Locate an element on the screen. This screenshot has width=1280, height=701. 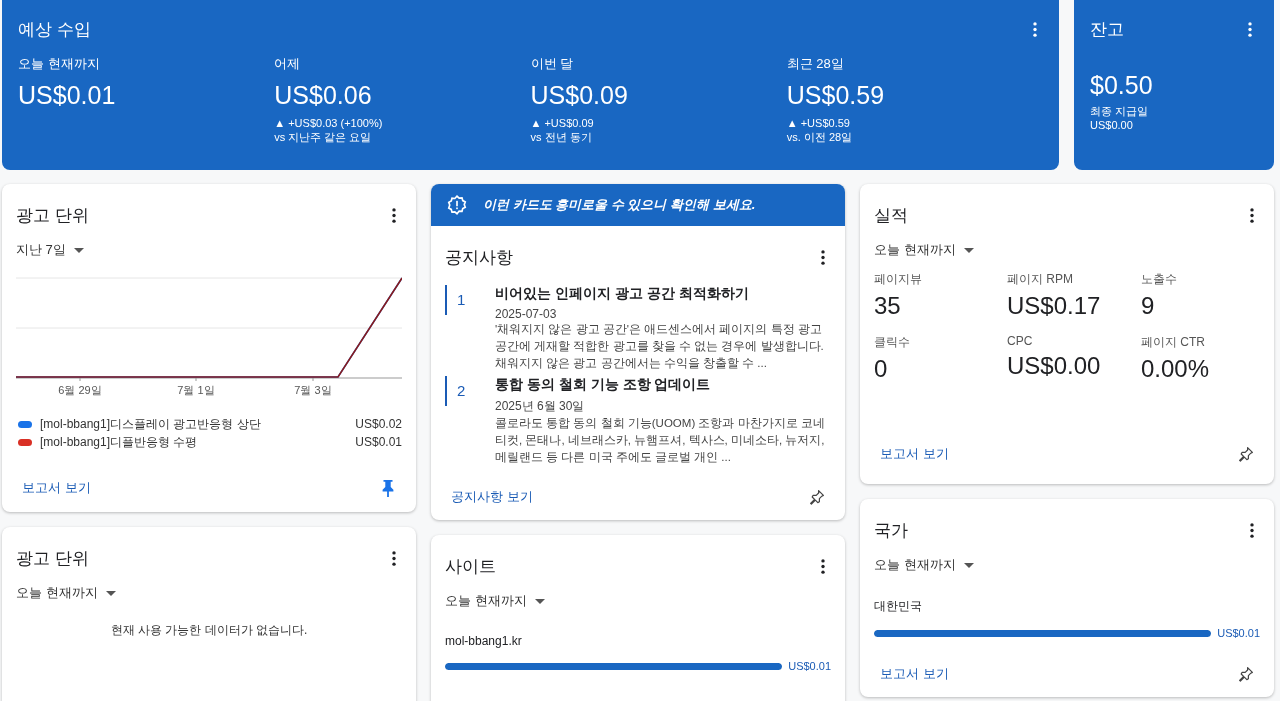
axis-label: 7월 3일 is located at coordinates (313, 390).